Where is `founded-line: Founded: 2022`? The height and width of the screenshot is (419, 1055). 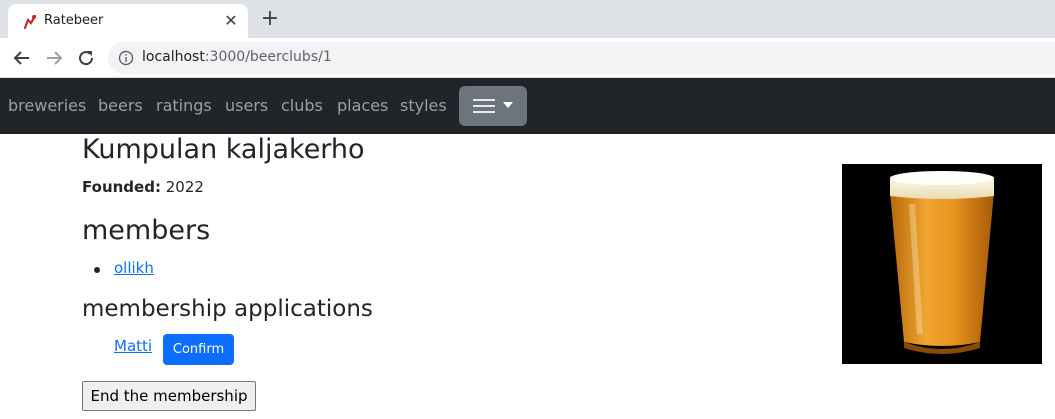 founded-line: Founded: 2022 is located at coordinates (143, 187).